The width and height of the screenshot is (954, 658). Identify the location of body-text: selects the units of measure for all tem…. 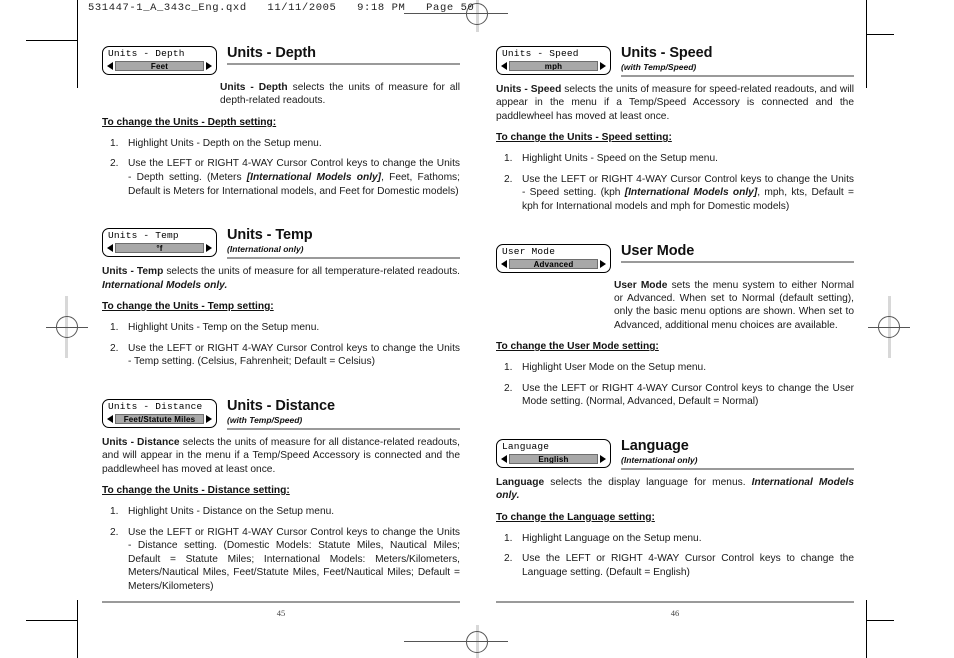
(311, 272).